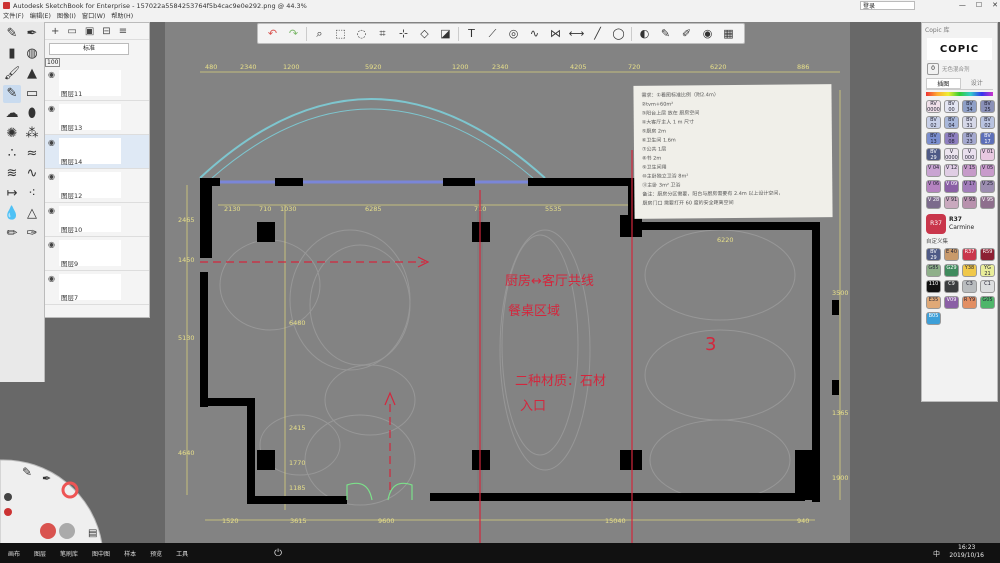 The width and height of the screenshot is (1000, 563). Describe the element at coordinates (951, 202) in the screenshot. I see `copic-swatch: V 91` at that location.